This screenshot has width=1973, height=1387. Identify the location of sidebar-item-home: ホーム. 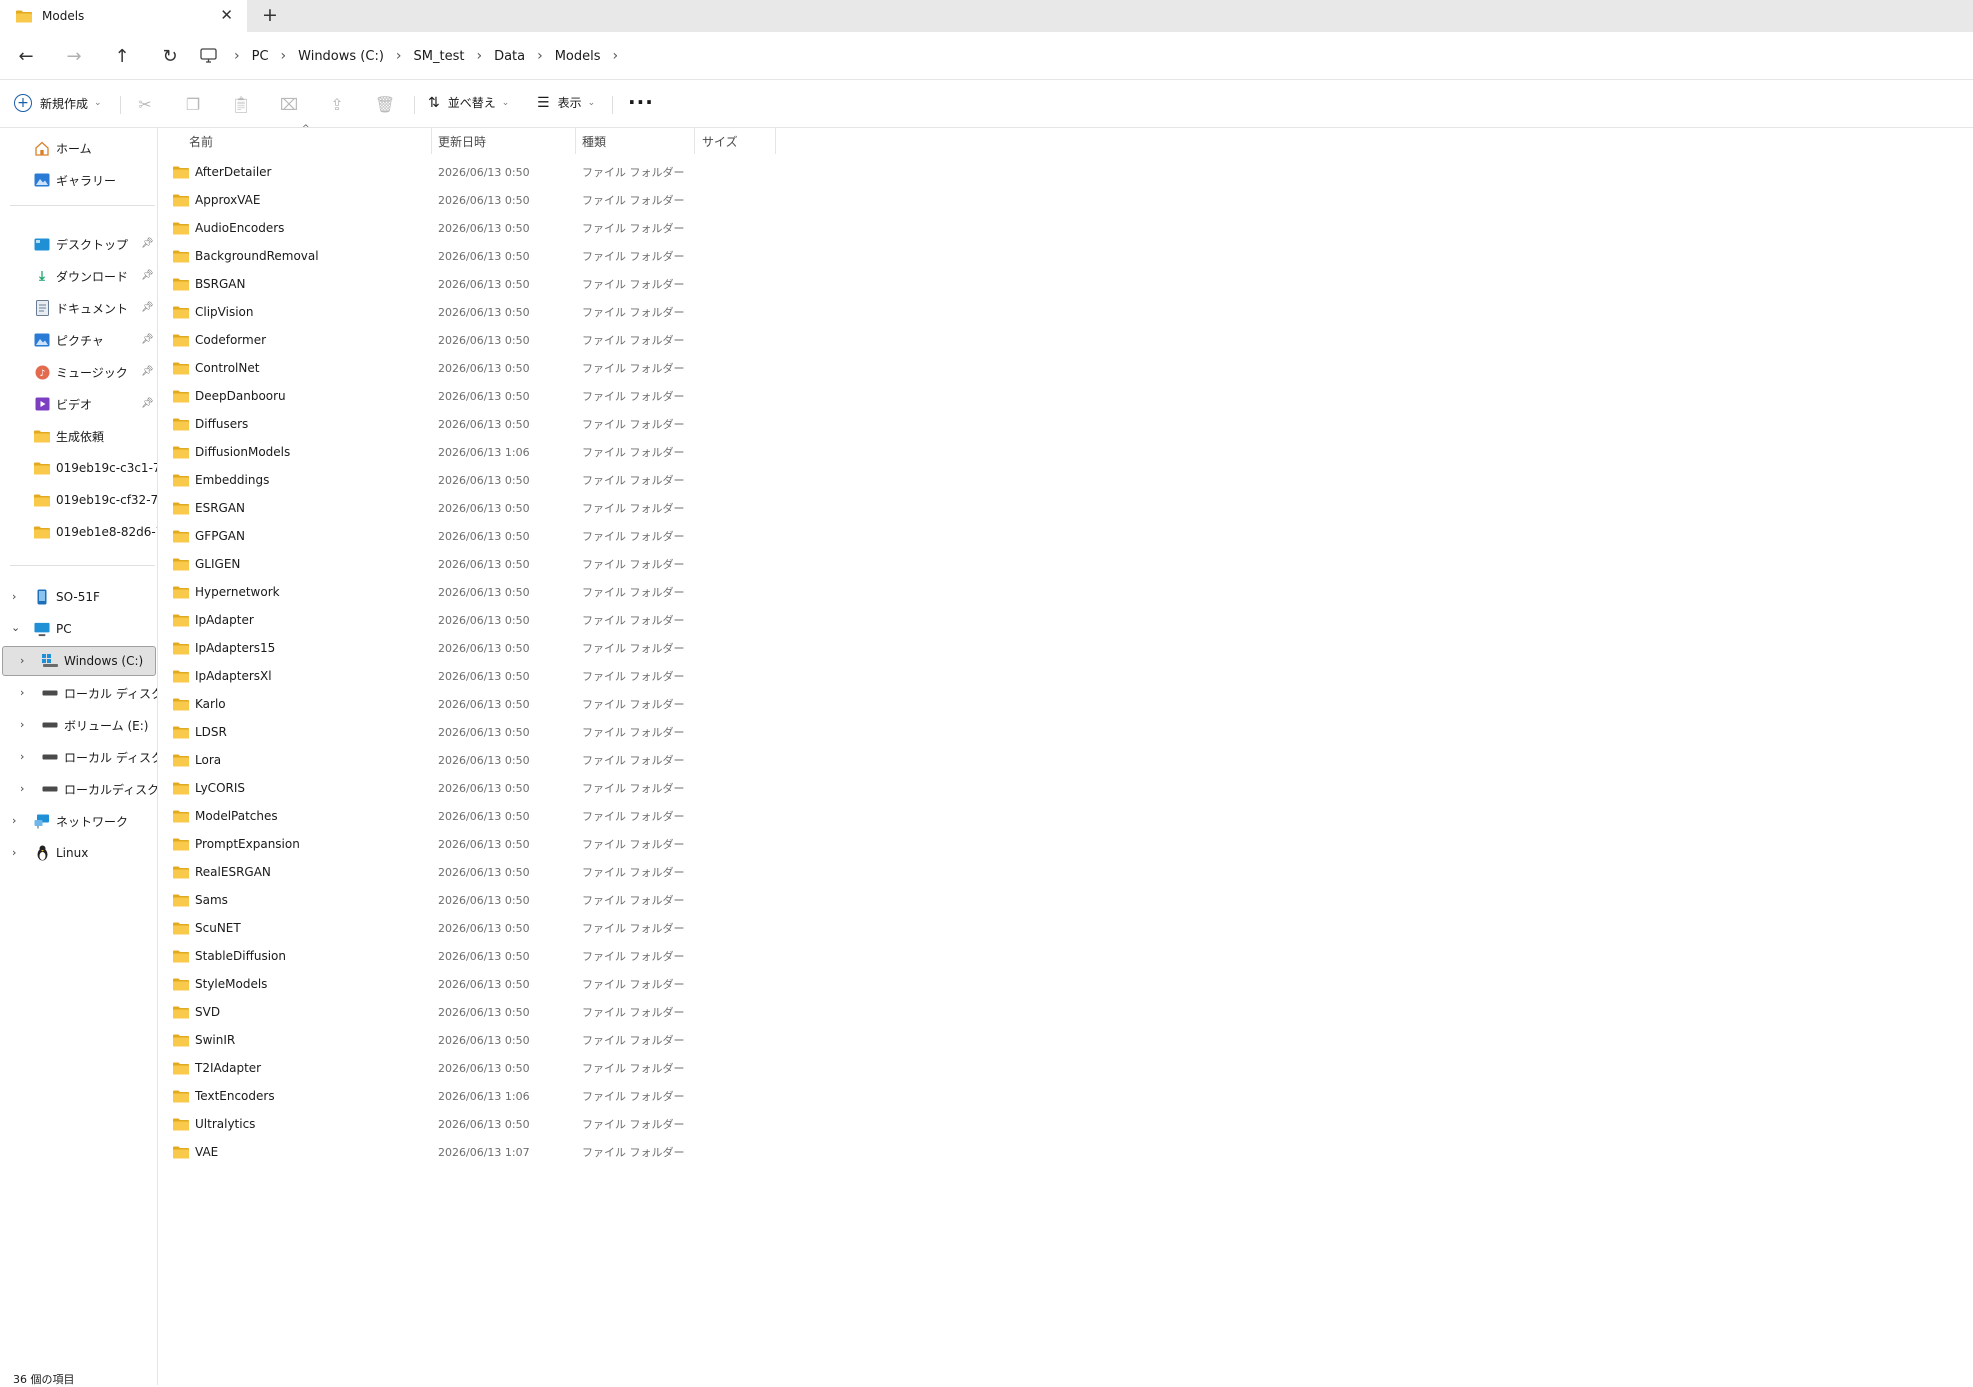
(63, 148).